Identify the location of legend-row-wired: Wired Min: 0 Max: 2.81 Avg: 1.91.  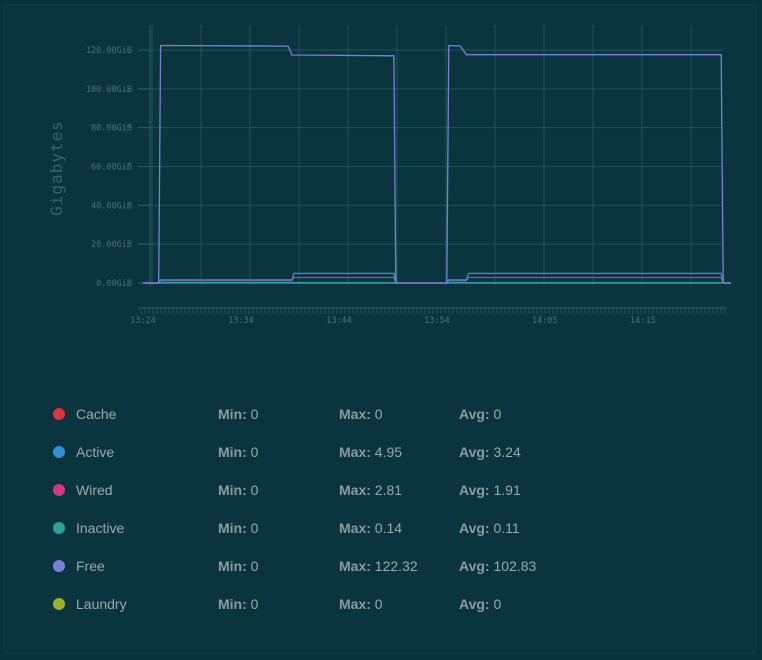
(381, 495).